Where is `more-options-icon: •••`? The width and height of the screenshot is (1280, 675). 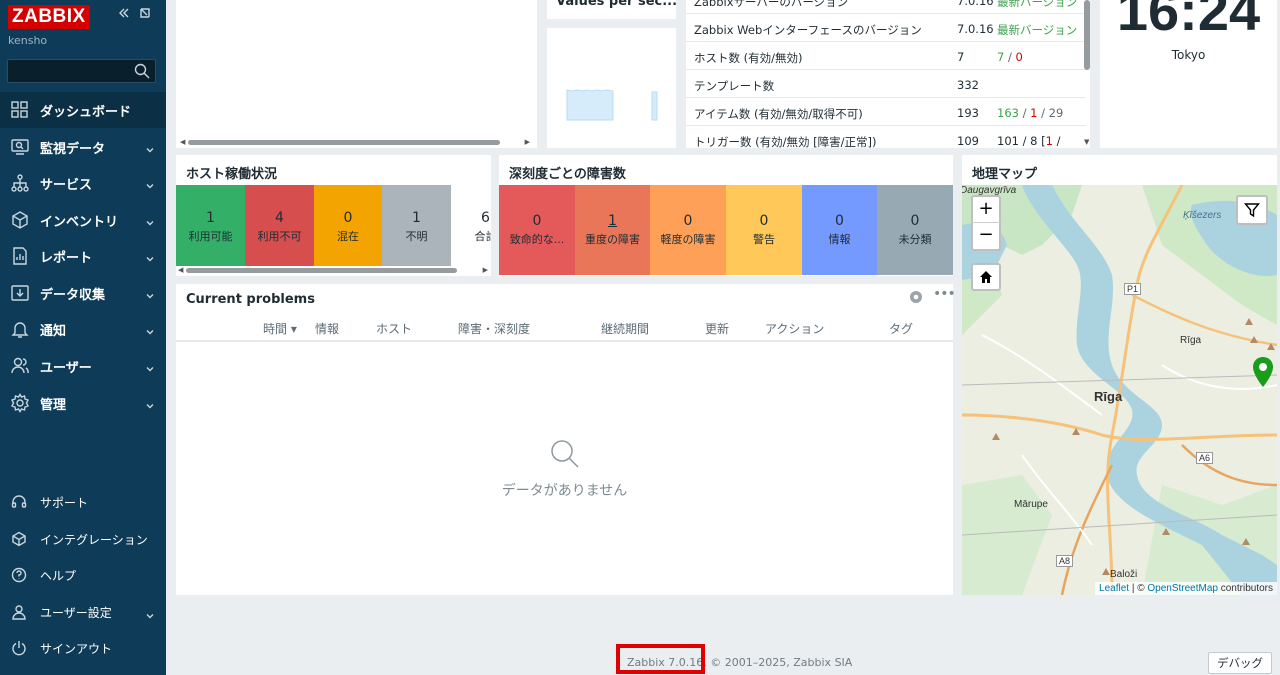 more-options-icon: ••• is located at coordinates (944, 294).